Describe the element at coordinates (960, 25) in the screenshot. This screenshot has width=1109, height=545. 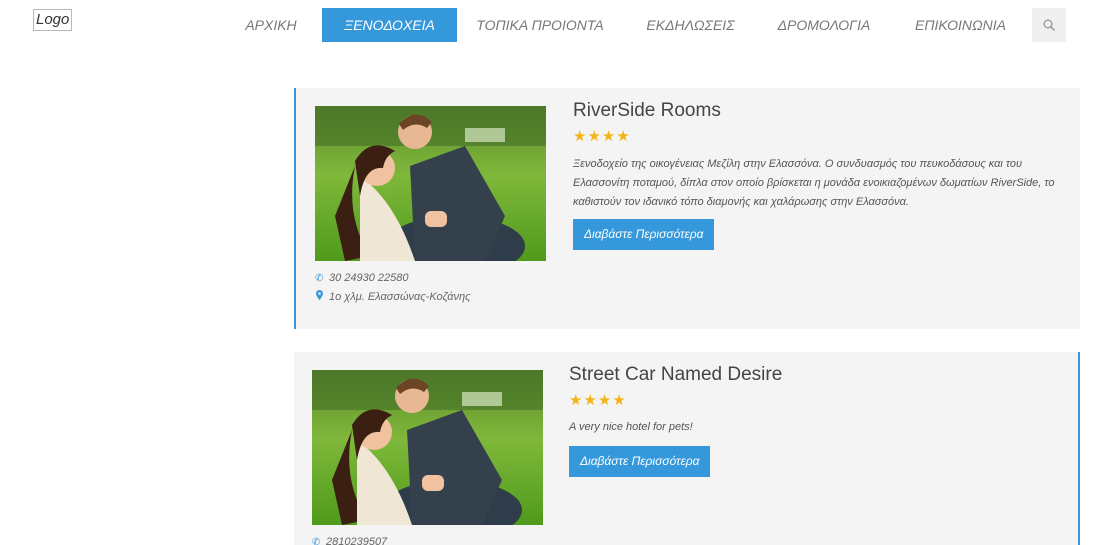
I see `nav-item-contact: ΕΠΙΚΟΙΝΩΝΙΑ` at that location.